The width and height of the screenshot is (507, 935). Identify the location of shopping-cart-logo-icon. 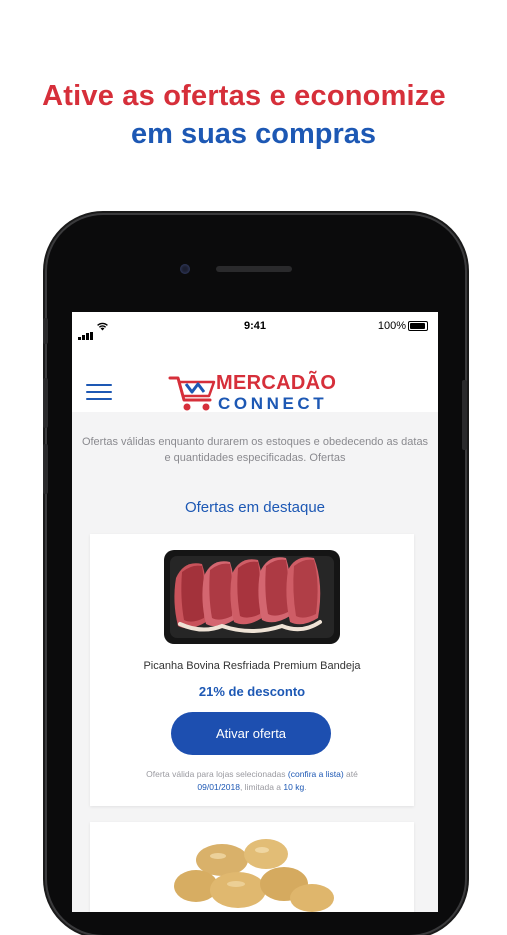
(192, 393).